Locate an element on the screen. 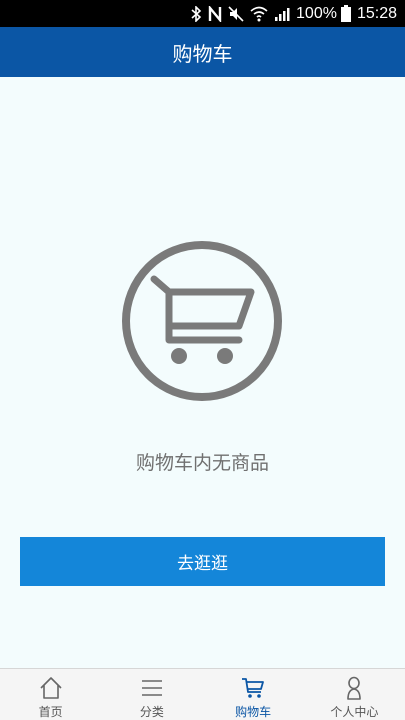 The height and width of the screenshot is (720, 405). menu-icon is located at coordinates (151, 688).